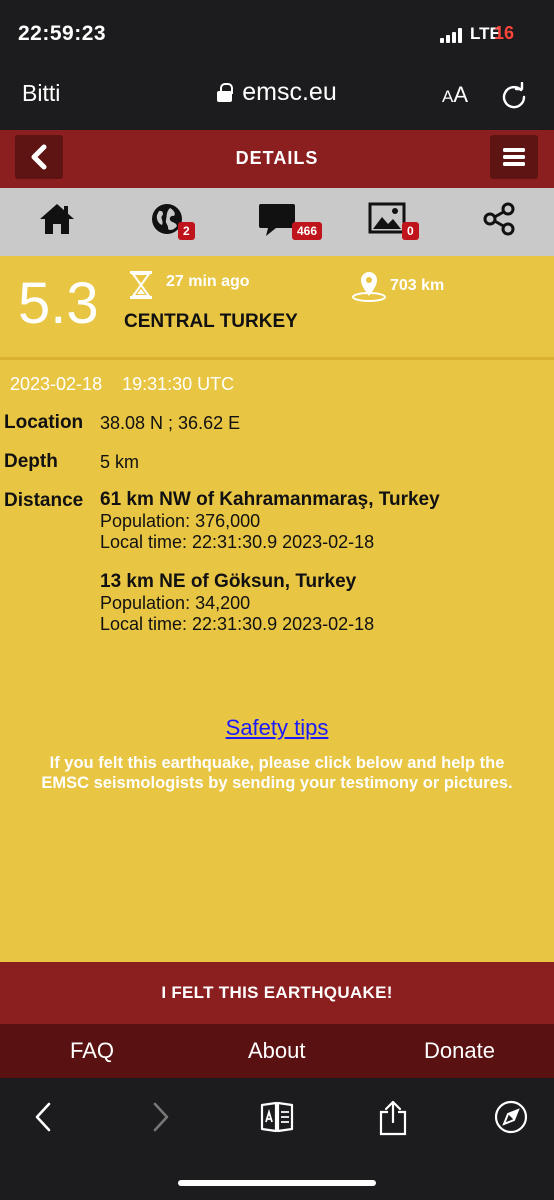  What do you see at coordinates (170, 423) in the screenshot?
I see `location-value: 38.08 N ; 36.62 E` at bounding box center [170, 423].